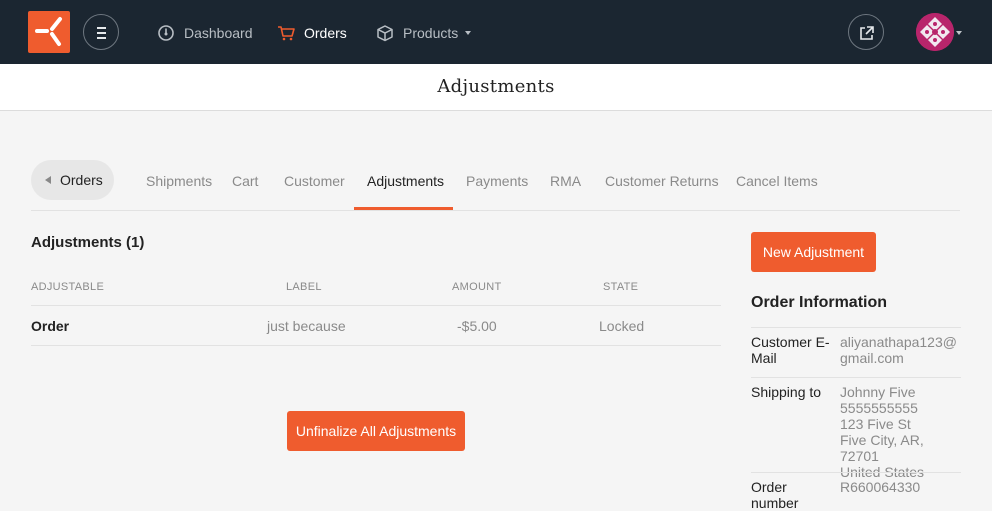  I want to click on nav-item-label: Orders, so click(325, 33).